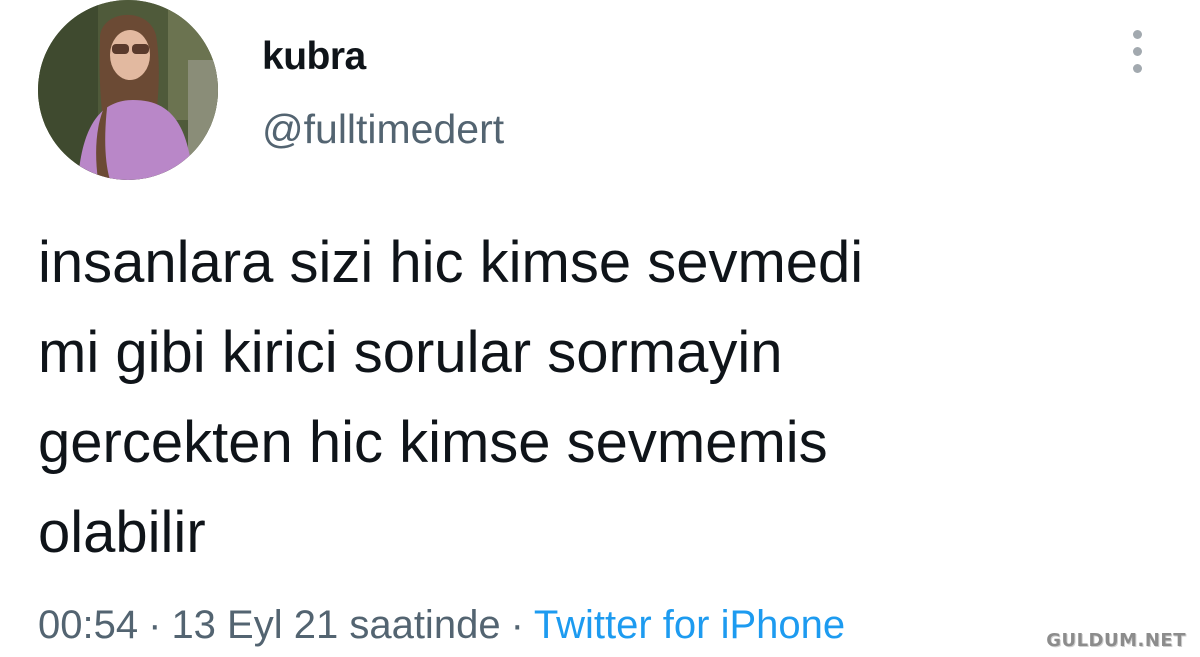 The image size is (1200, 657). I want to click on tweet-source-link: Twitter for iPhone, so click(689, 625).